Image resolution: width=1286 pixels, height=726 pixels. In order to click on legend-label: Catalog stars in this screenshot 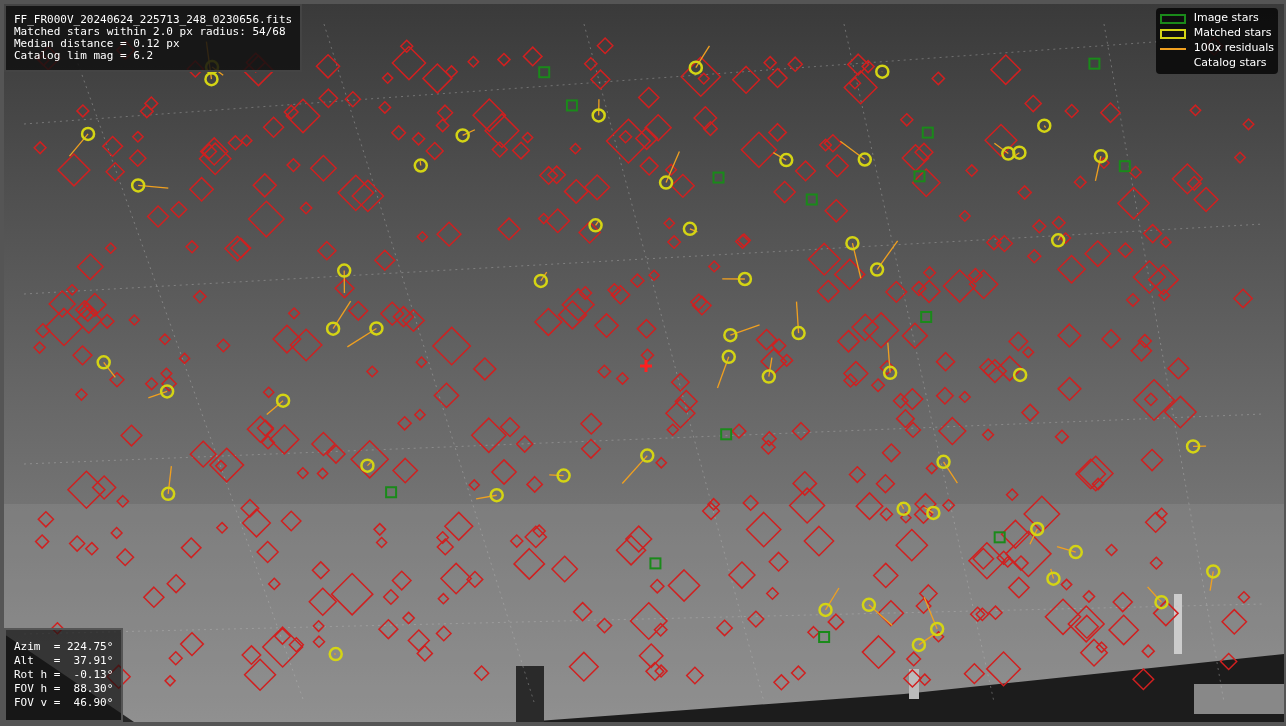, I will do `click(1230, 63)`.